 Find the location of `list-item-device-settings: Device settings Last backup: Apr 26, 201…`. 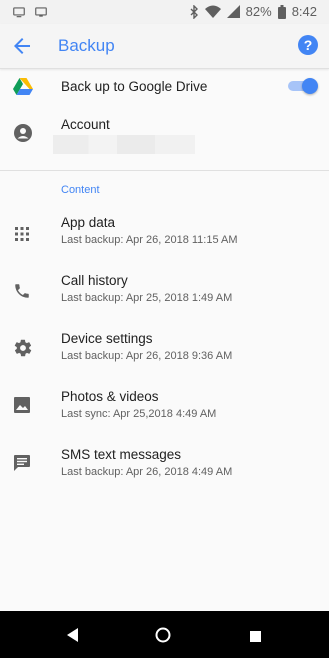

list-item-device-settings: Device settings Last backup: Apr 26, 201… is located at coordinates (164, 349).